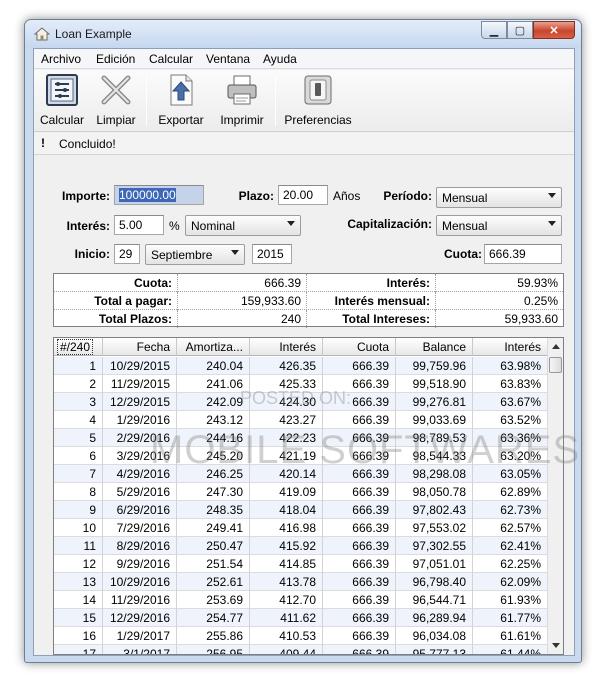 The image size is (606, 692). What do you see at coordinates (286, 384) in the screenshot?
I see `table-cell: 425.33` at bounding box center [286, 384].